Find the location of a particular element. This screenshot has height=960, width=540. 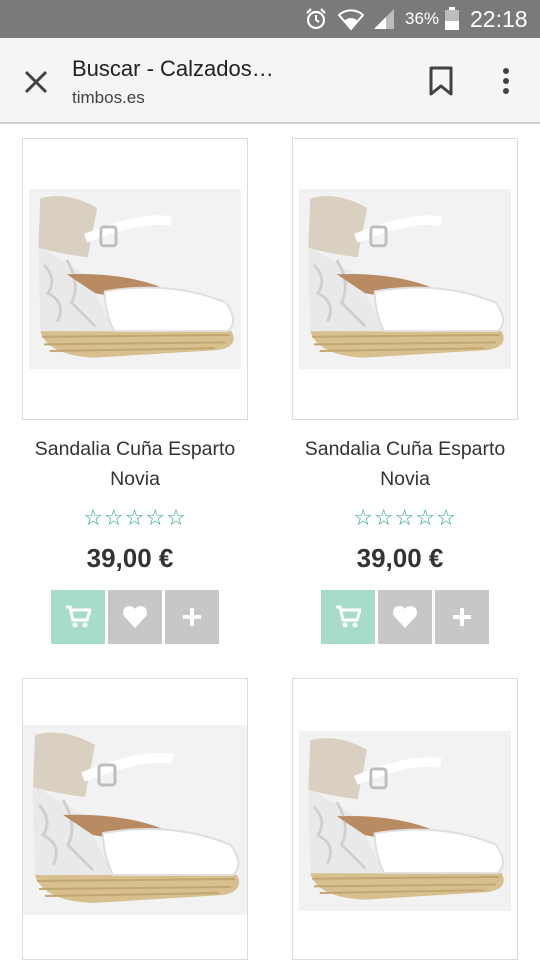

more-vert-icon is located at coordinates (506, 81).